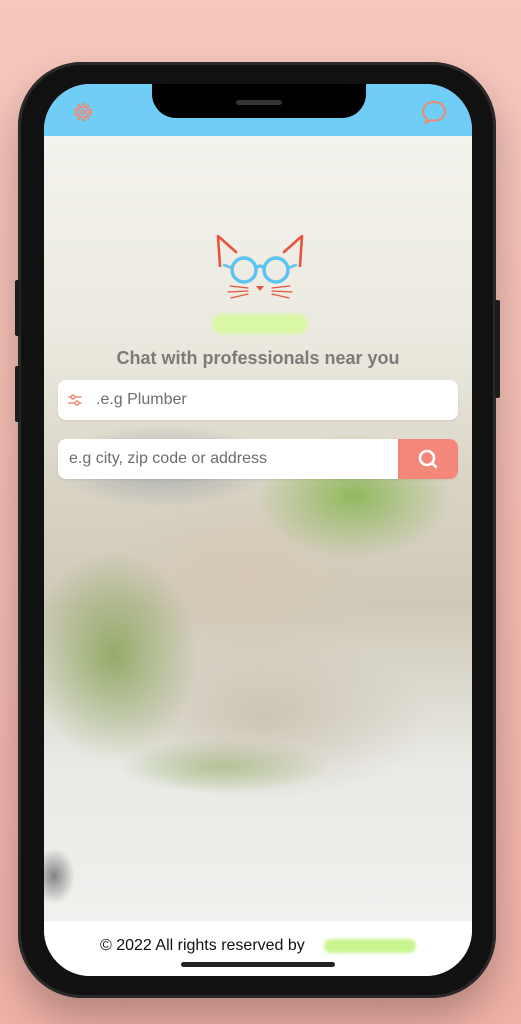  What do you see at coordinates (260, 324) in the screenshot?
I see `app-name-redacted` at bounding box center [260, 324].